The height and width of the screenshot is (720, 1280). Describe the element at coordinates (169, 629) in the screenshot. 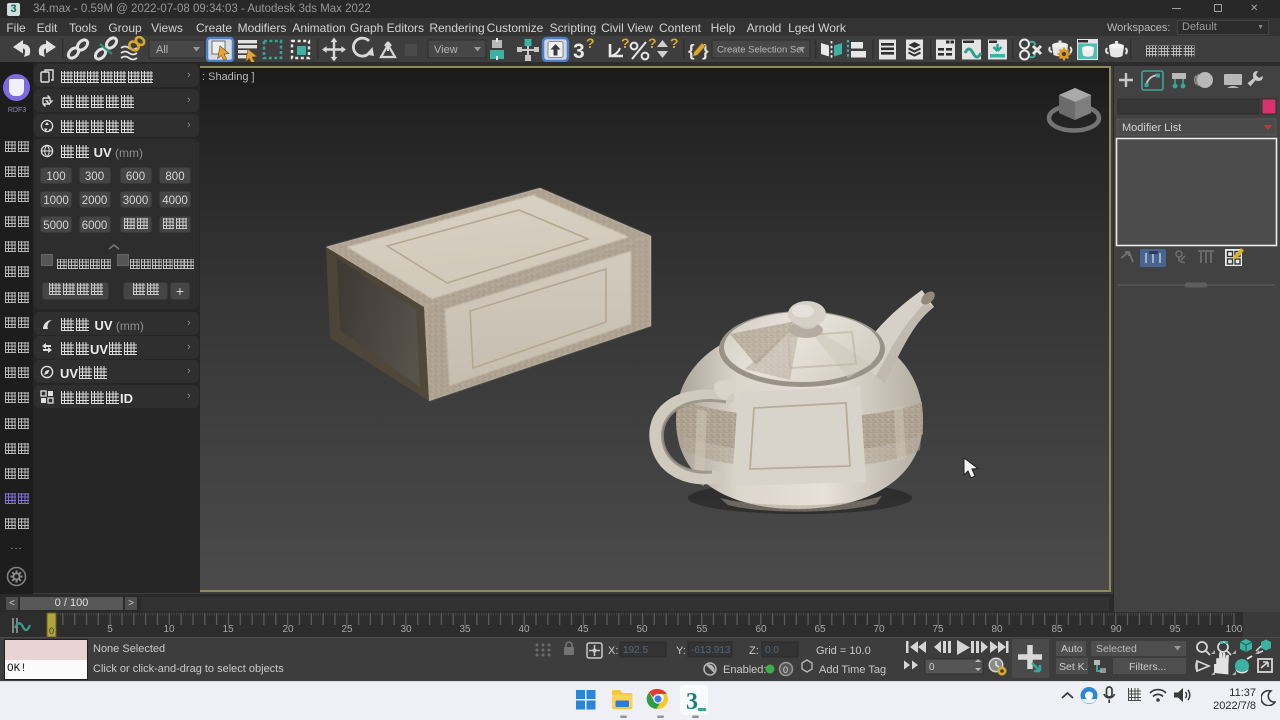

I see `svg-text: 10` at that location.